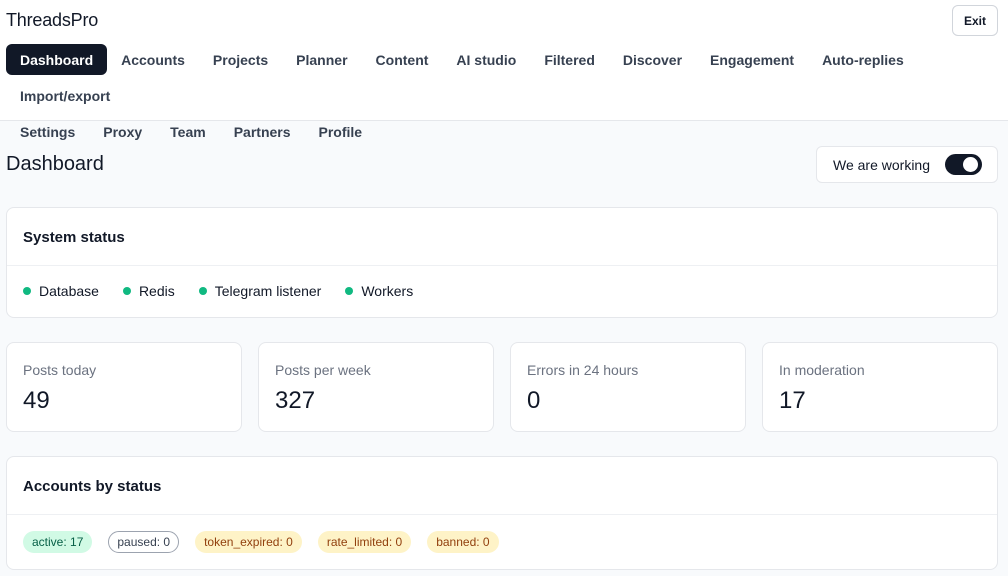 The height and width of the screenshot is (576, 1008). Describe the element at coordinates (506, 131) in the screenshot. I see `nav-row-2: Settings Proxy Team Partners Profile` at that location.